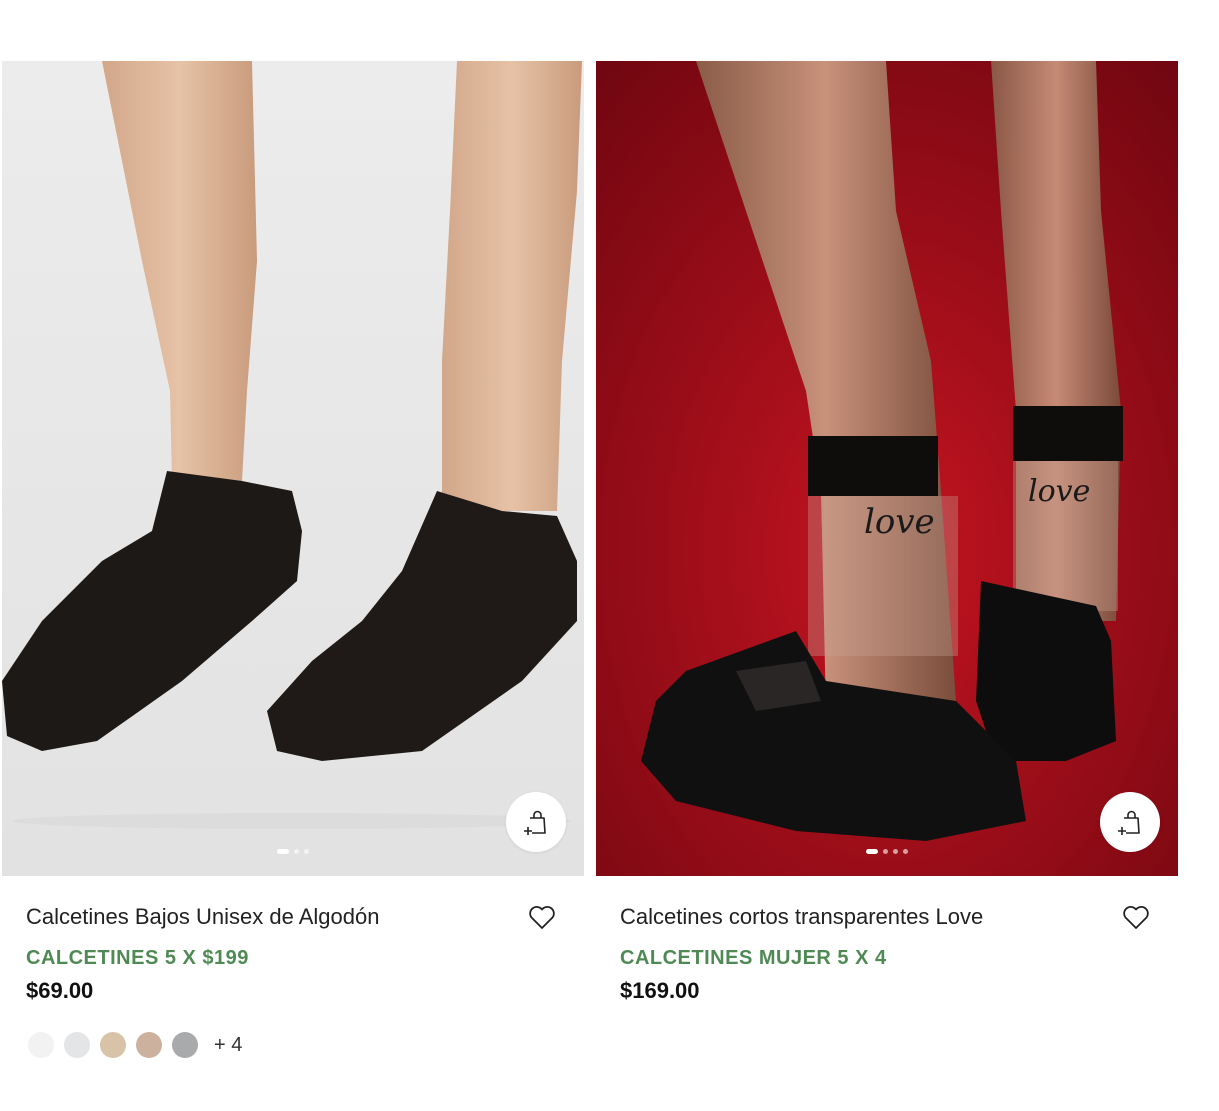 The width and height of the screenshot is (1219, 1111). What do you see at coordinates (41, 1045) in the screenshot?
I see `color-swatch-white` at bounding box center [41, 1045].